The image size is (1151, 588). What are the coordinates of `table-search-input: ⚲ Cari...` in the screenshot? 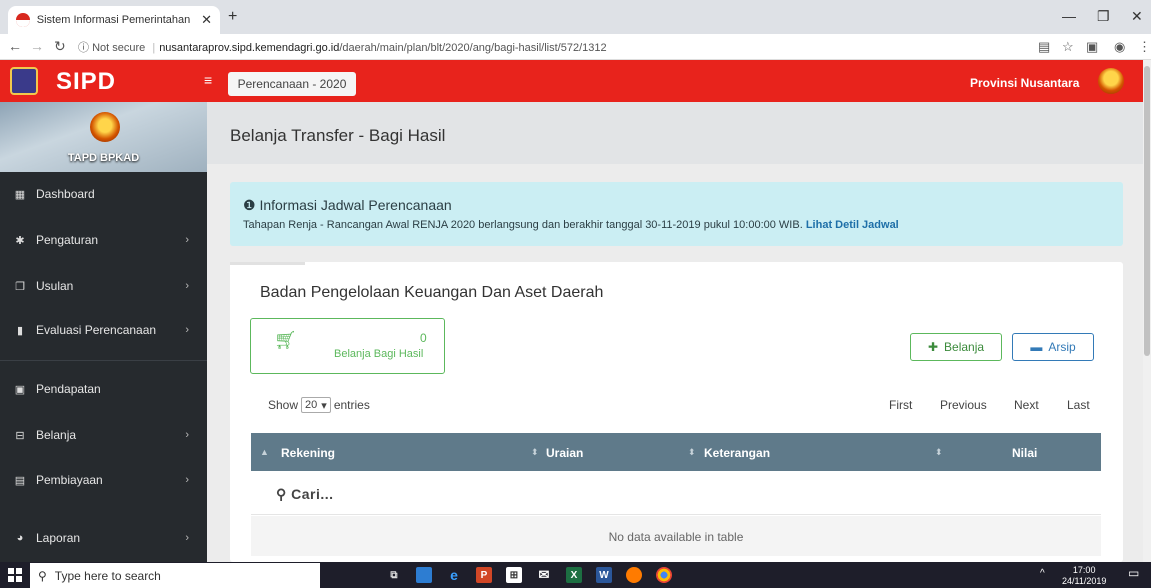 It's located at (305, 494).